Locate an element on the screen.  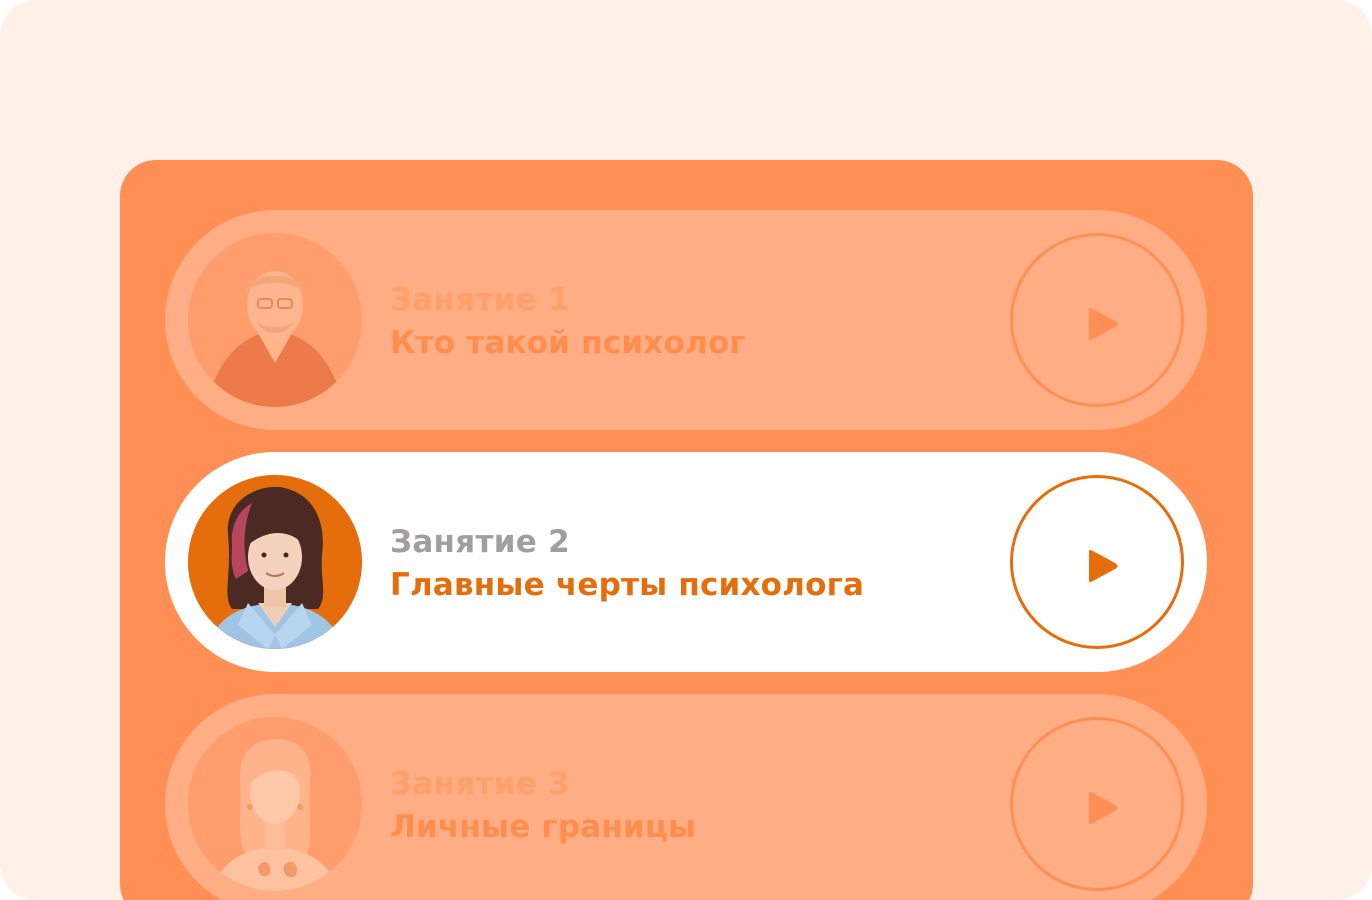
lesson-texts: Занятие 3 Личные границы is located at coordinates (543, 807).